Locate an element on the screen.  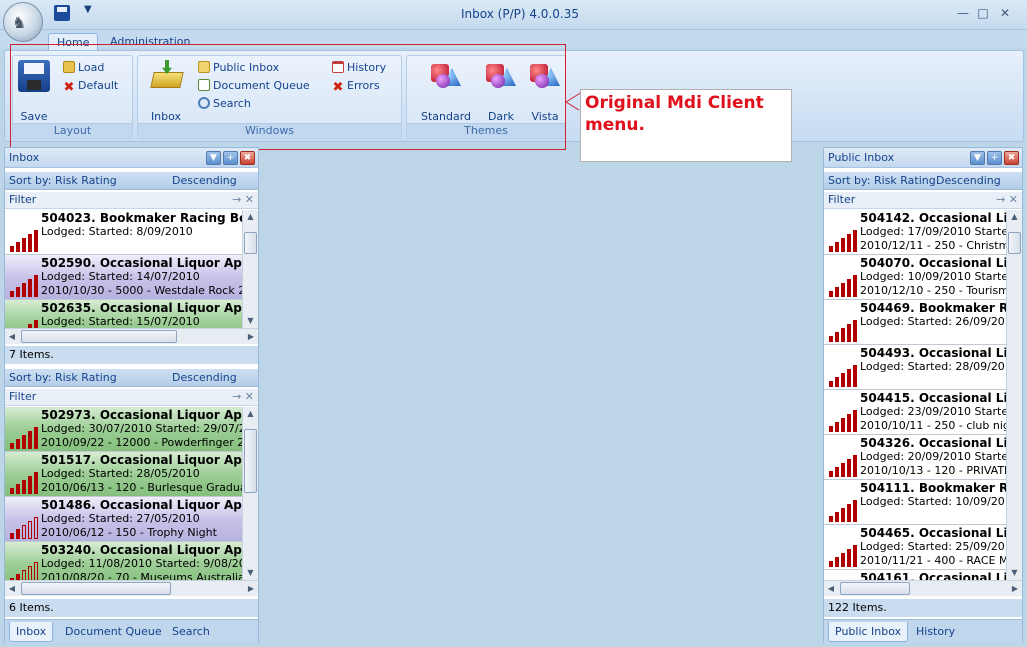
minimize-button: — is located at coordinates (963, 13).